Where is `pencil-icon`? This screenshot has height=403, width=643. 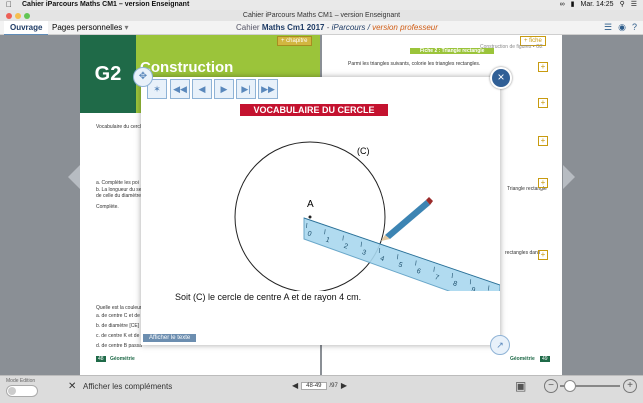 pencil-icon is located at coordinates (407, 219).